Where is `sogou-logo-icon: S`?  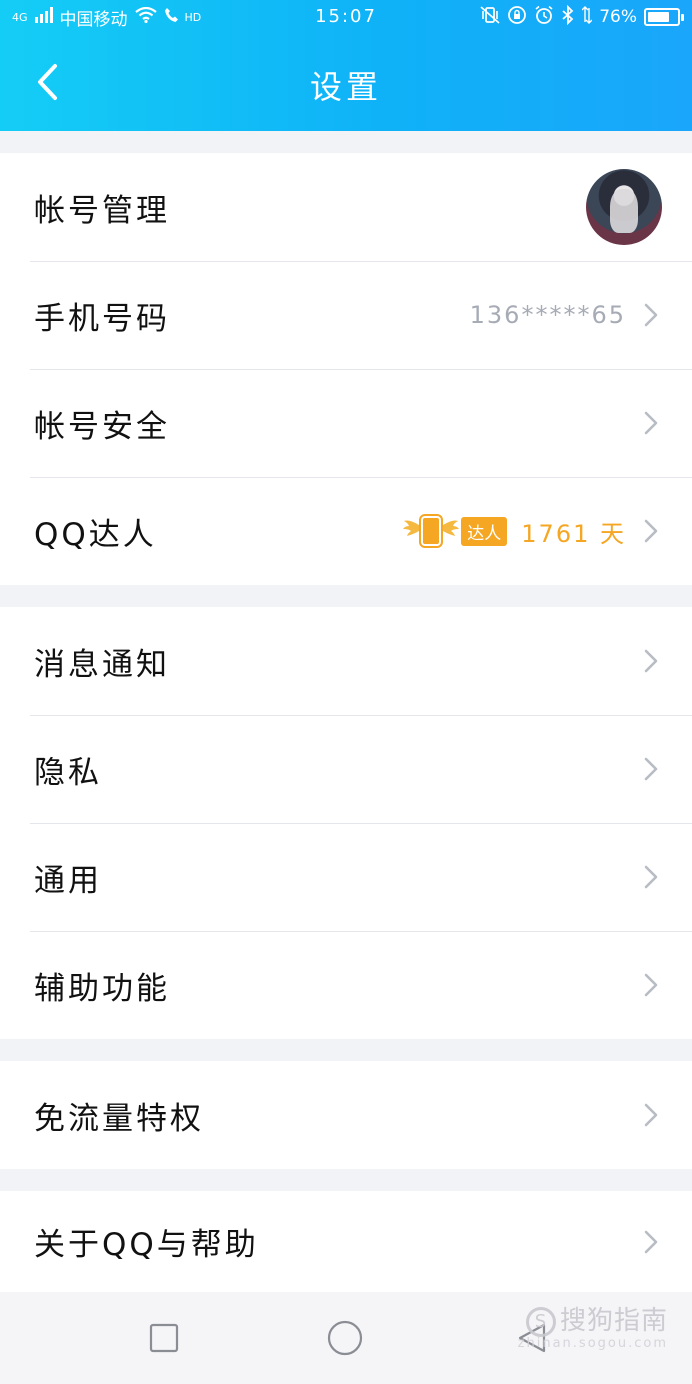
sogou-logo-icon: S is located at coordinates (540, 1321).